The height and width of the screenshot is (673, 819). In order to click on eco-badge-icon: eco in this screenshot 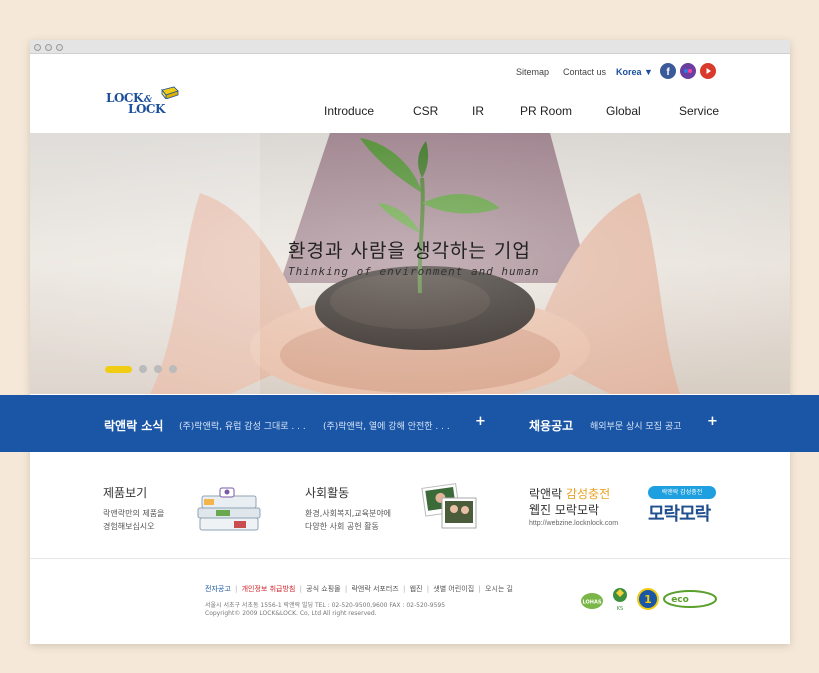, I will do `click(690, 599)`.